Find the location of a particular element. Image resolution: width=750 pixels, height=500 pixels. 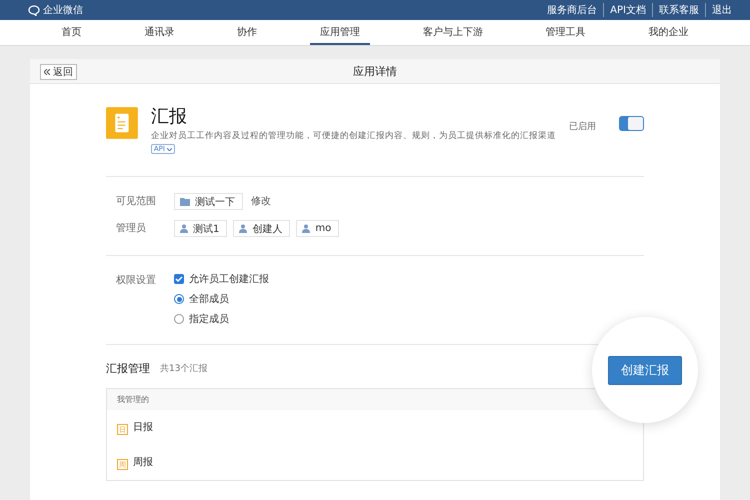

nav-tab: 我的企业 is located at coordinates (668, 32).